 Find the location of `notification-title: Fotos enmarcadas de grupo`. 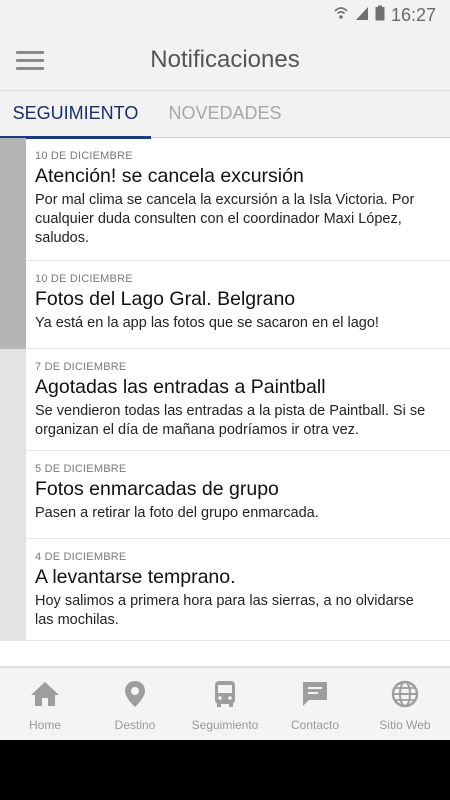

notification-title: Fotos enmarcadas de grupo is located at coordinates (157, 489).